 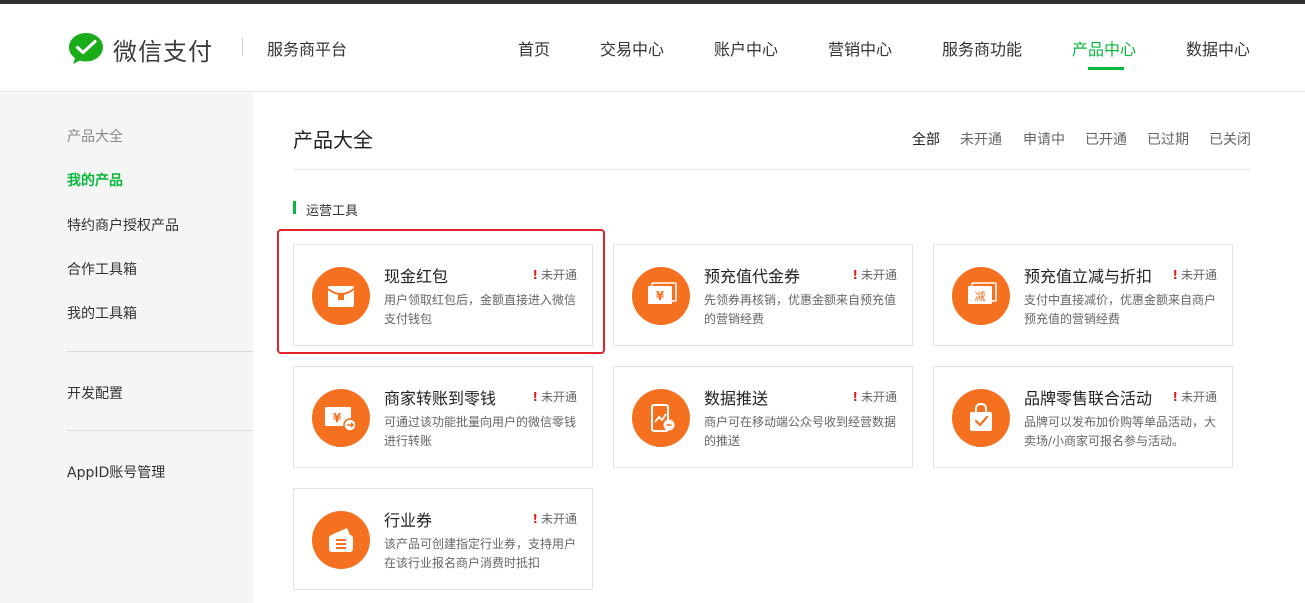 What do you see at coordinates (95, 137) in the screenshot?
I see `sidebar-heading: 产品大全` at bounding box center [95, 137].